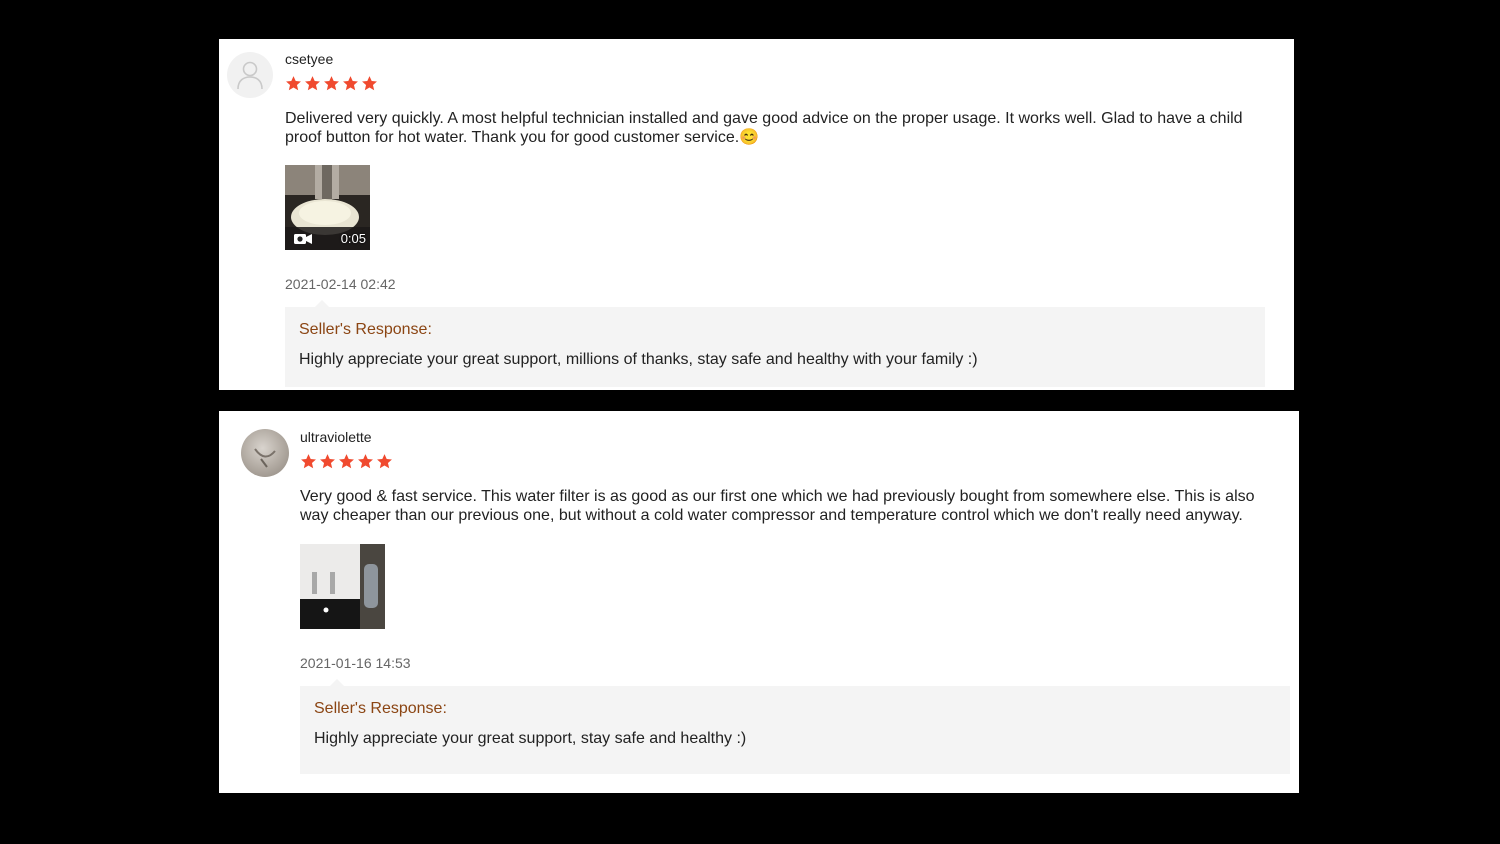 This screenshot has height=844, width=1500. Describe the element at coordinates (303, 239) in the screenshot. I see `video-camera-icon` at that location.